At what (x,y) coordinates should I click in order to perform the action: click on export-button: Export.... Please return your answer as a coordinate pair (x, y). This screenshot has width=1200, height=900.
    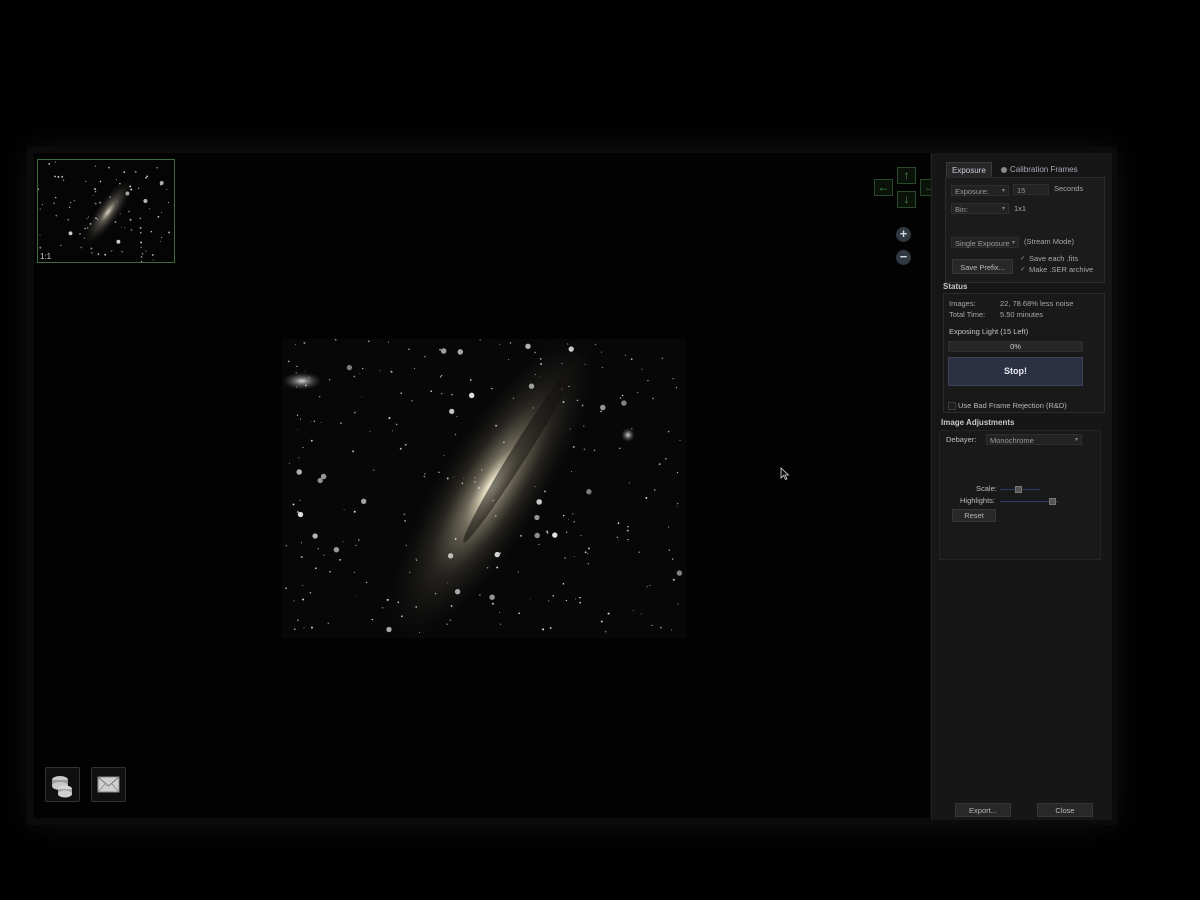
    Looking at the image, I should click on (983, 810).